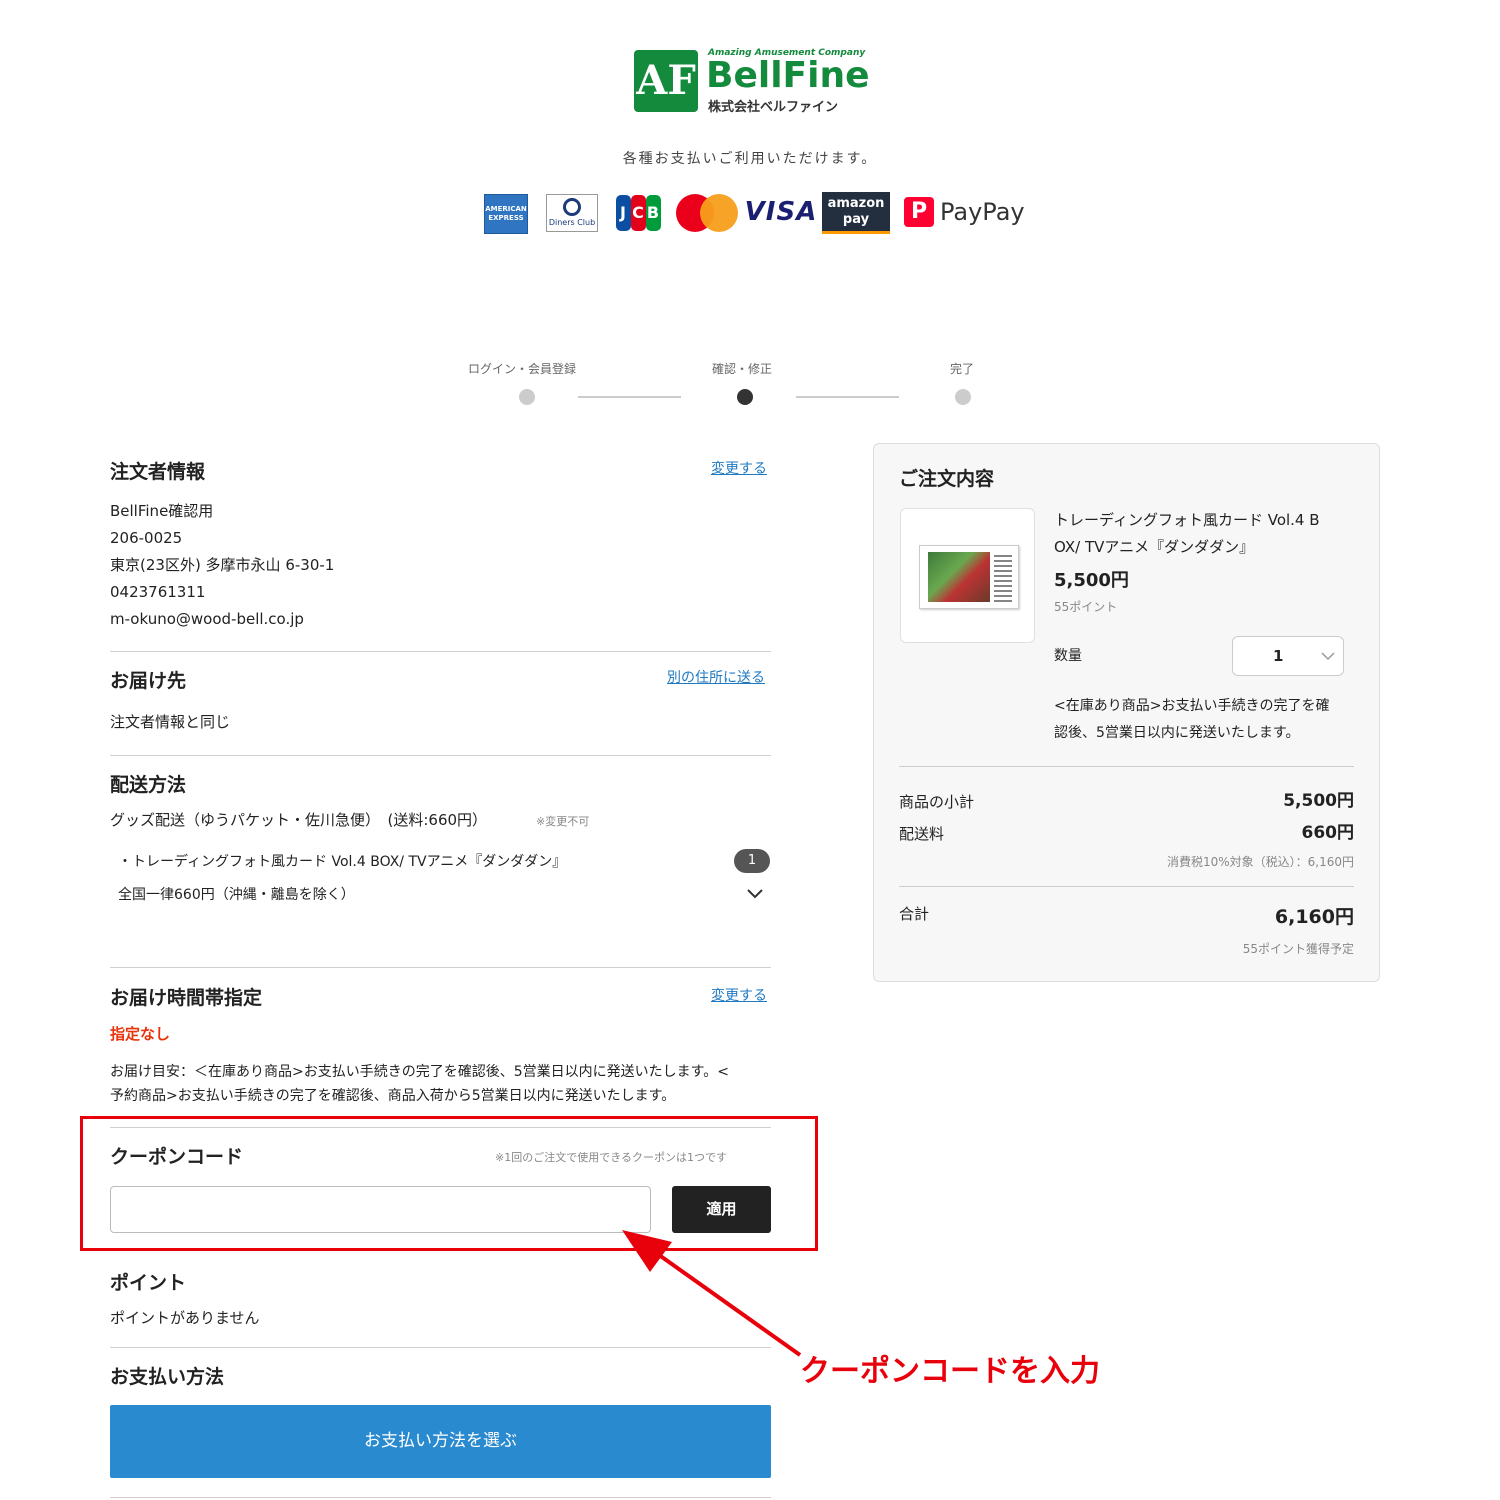 This screenshot has height=1500, width=1500. Describe the element at coordinates (158, 472) in the screenshot. I see `orderer-title: 注文者情報` at that location.